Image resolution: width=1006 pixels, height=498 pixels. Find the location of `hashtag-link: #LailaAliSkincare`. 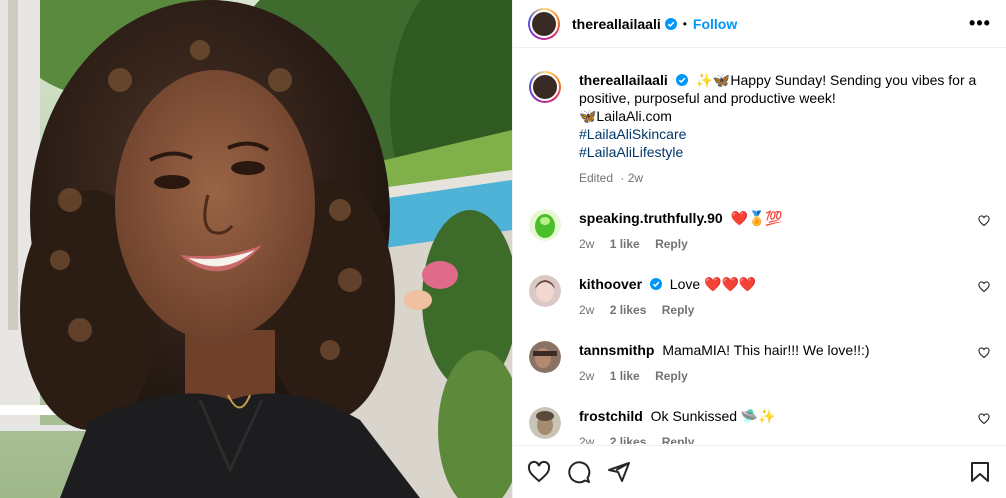

hashtag-link: #LailaAliSkincare is located at coordinates (784, 134).